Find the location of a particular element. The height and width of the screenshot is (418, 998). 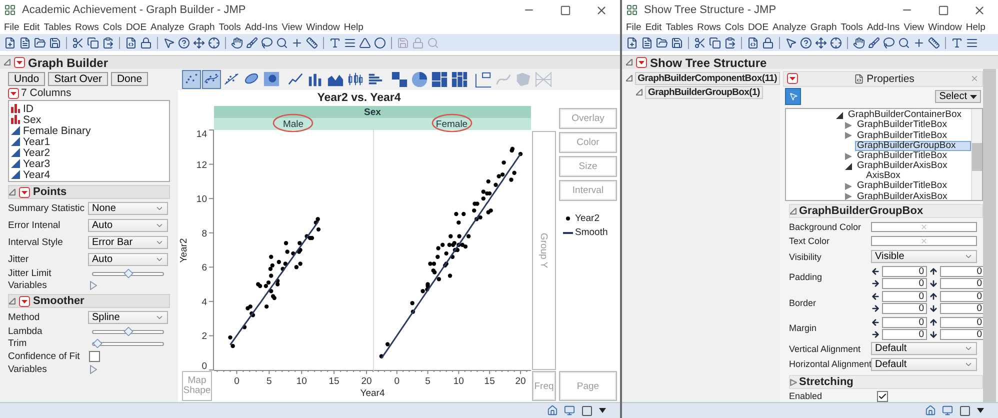

tree-item: GraphBuilderGroupBox is located at coordinates (913, 146).